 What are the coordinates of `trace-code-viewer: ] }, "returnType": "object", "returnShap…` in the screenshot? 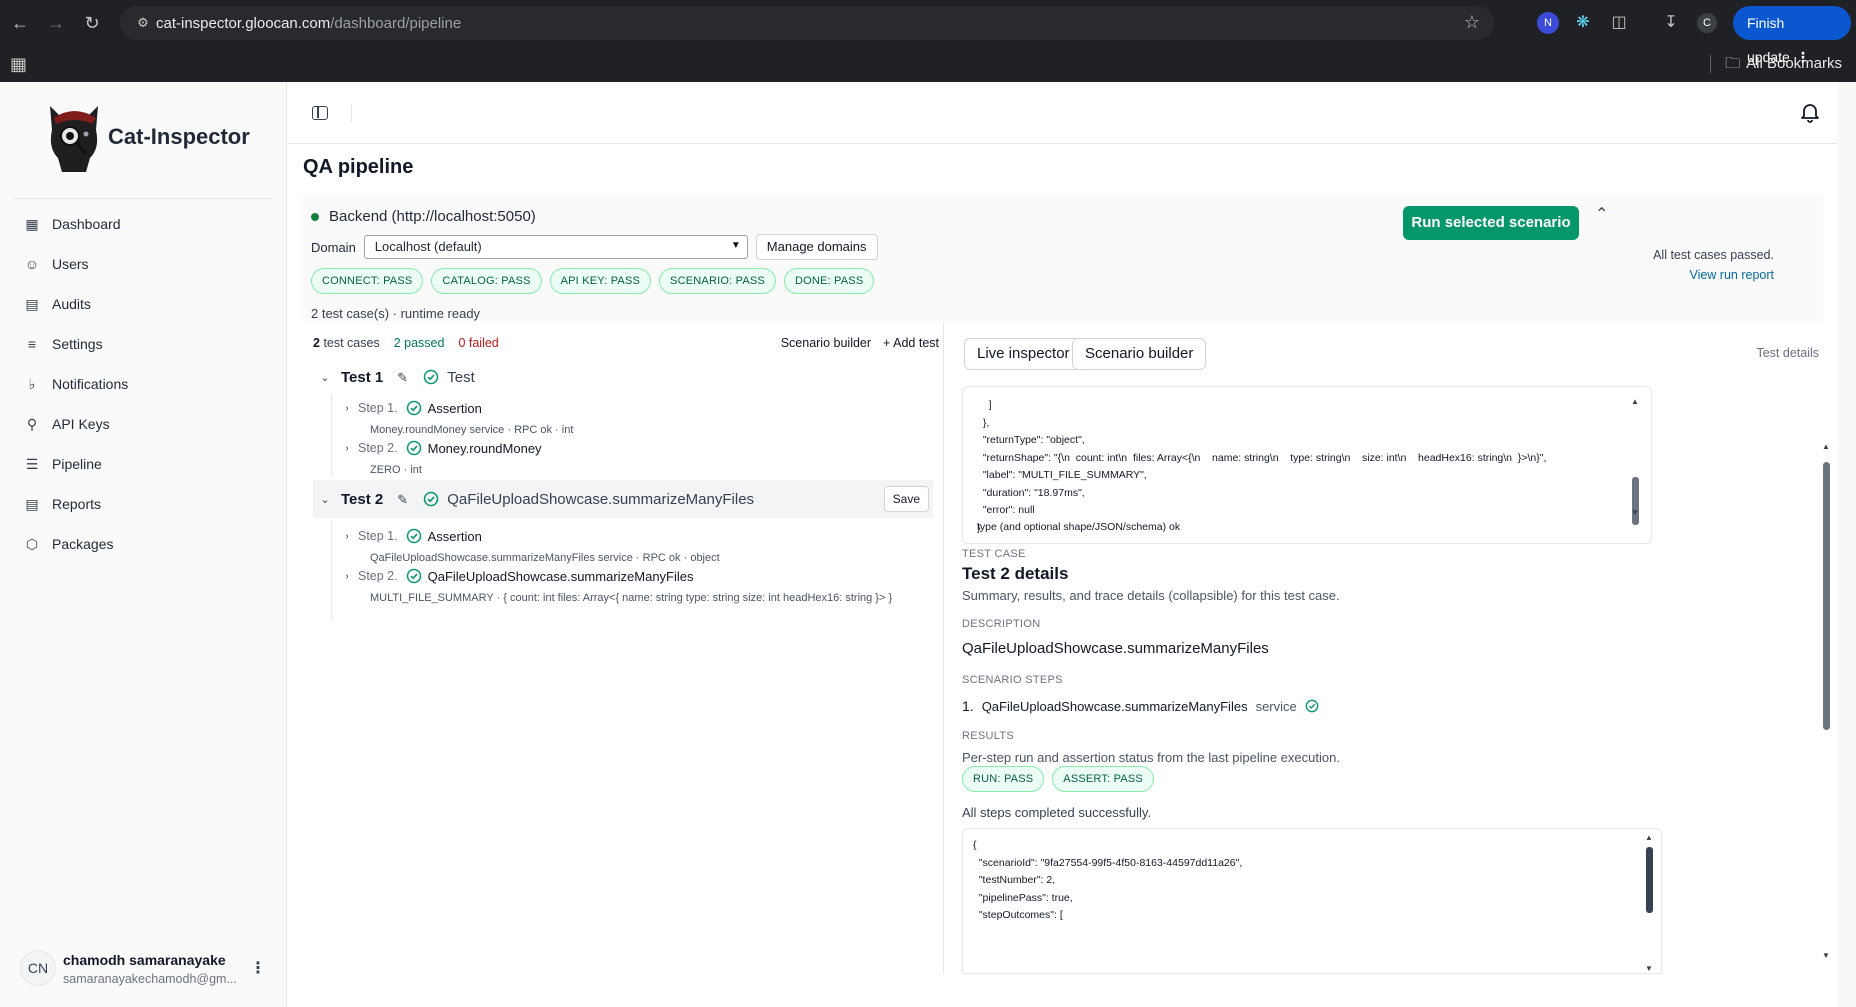 It's located at (1307, 465).